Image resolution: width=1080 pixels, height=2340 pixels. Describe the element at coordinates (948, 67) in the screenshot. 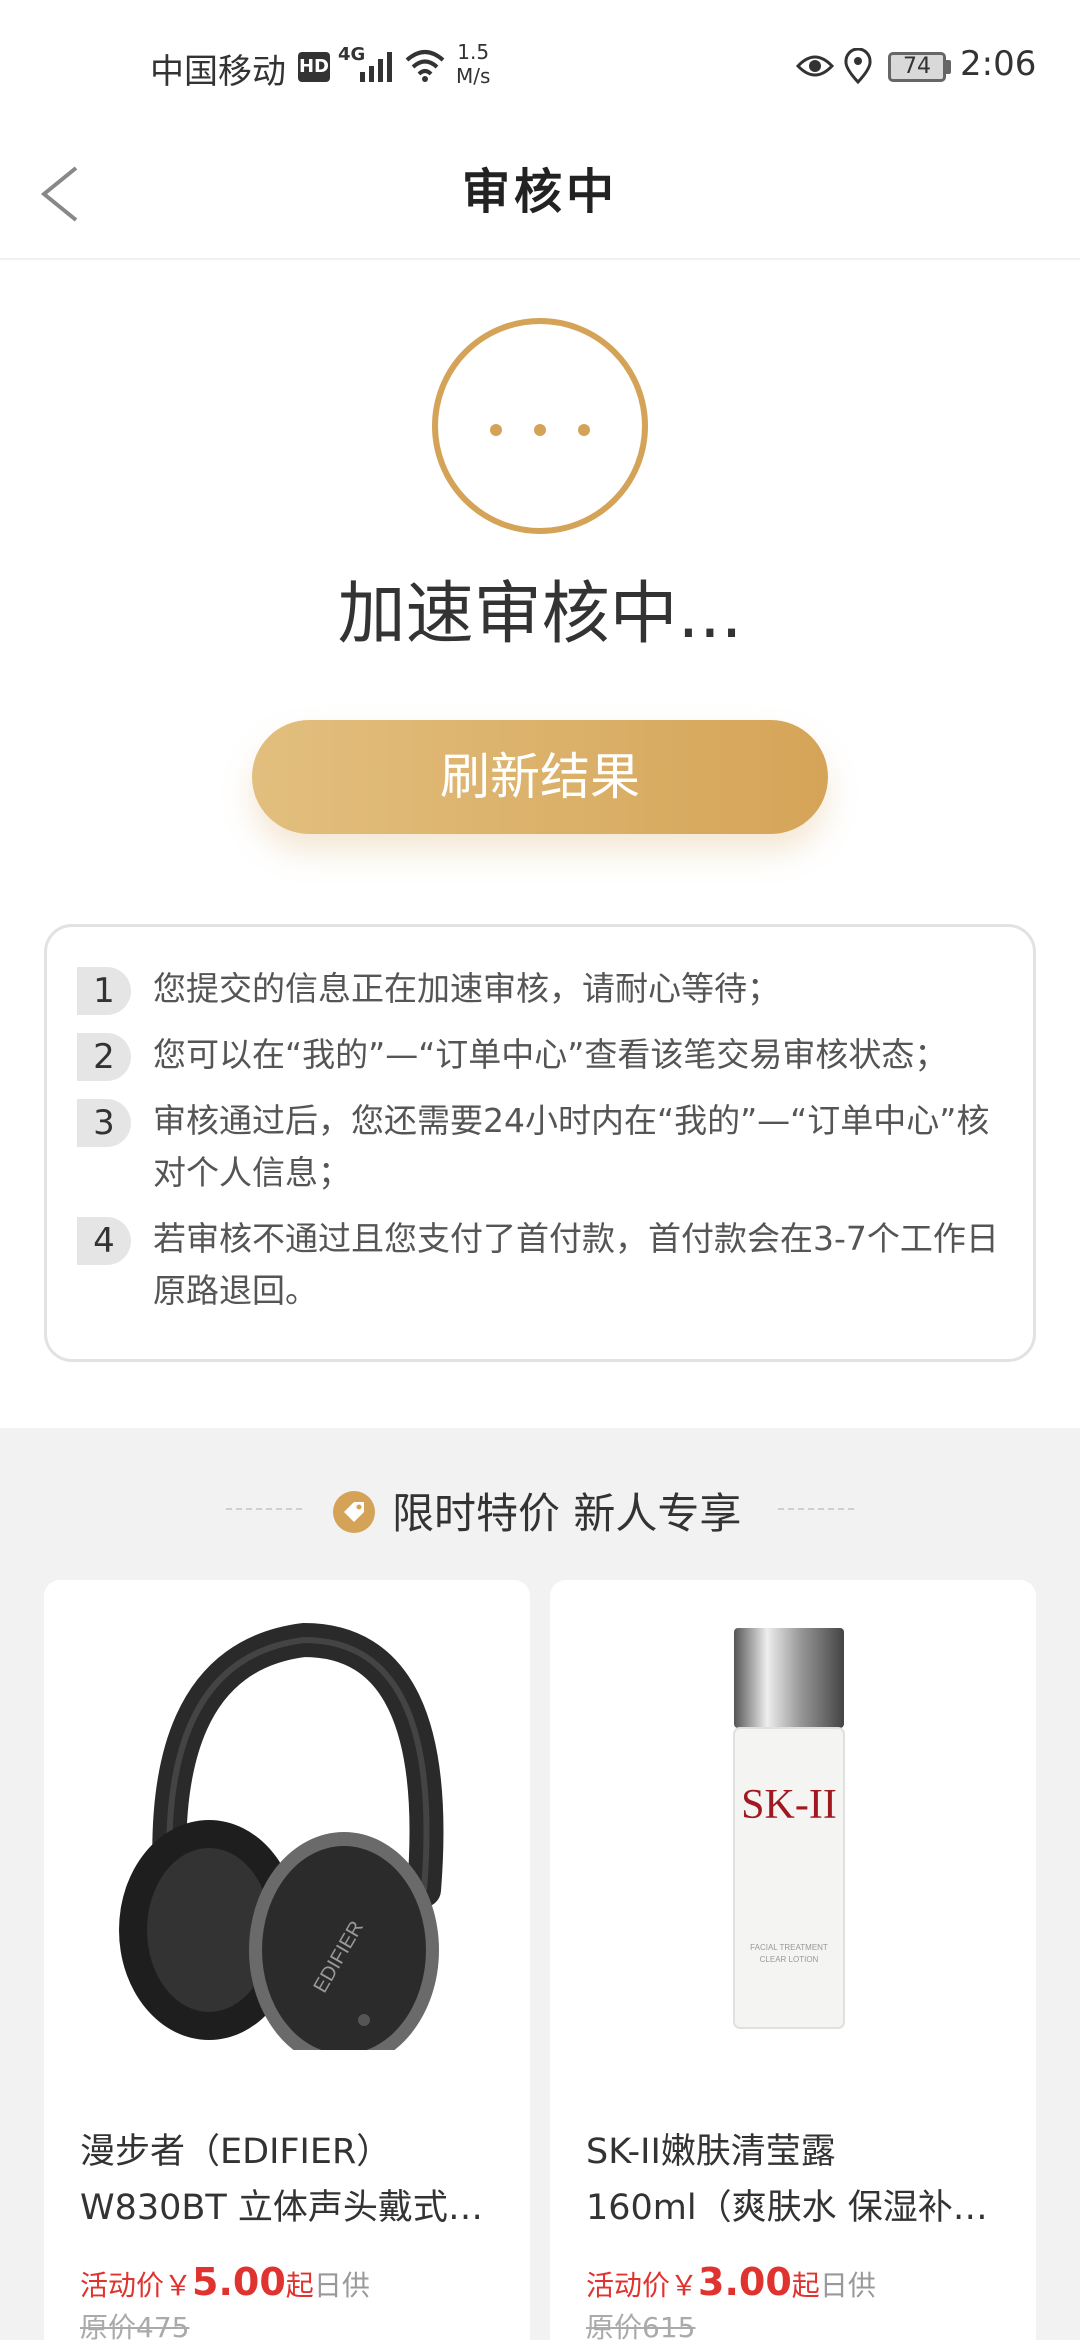

I see `battery-cap` at that location.